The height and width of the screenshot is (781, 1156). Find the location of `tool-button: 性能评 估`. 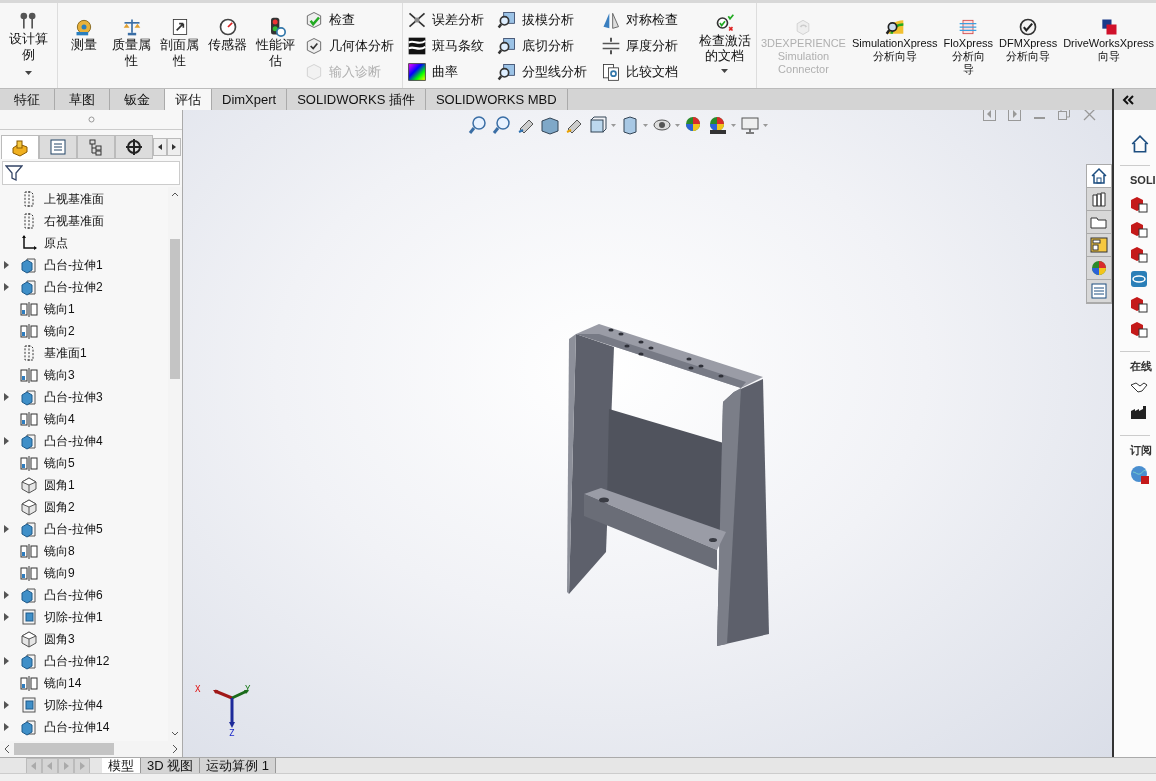

tool-button: 性能评 估 is located at coordinates (275, 45).